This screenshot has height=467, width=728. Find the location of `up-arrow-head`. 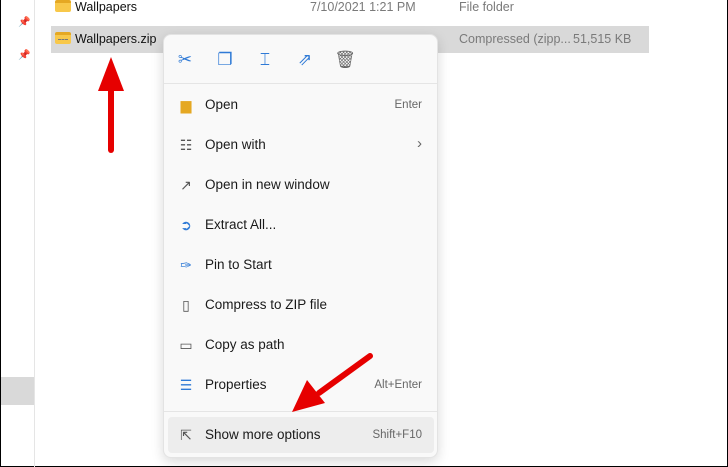

up-arrow-head is located at coordinates (111, 74).